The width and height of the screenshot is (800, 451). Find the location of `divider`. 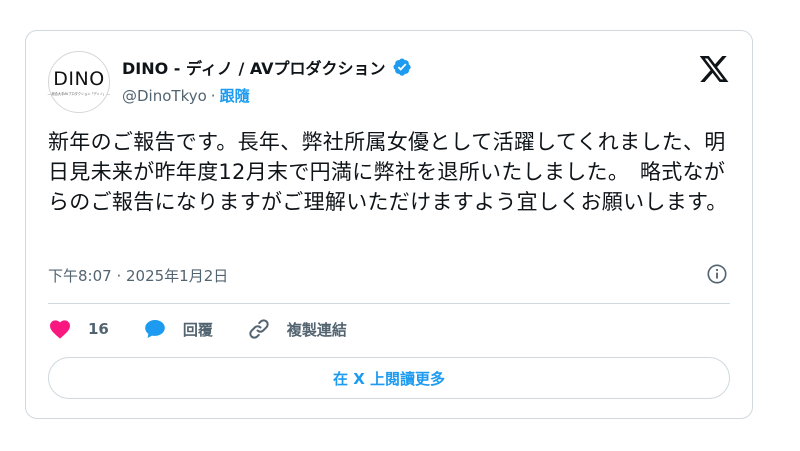

divider is located at coordinates (389, 303).